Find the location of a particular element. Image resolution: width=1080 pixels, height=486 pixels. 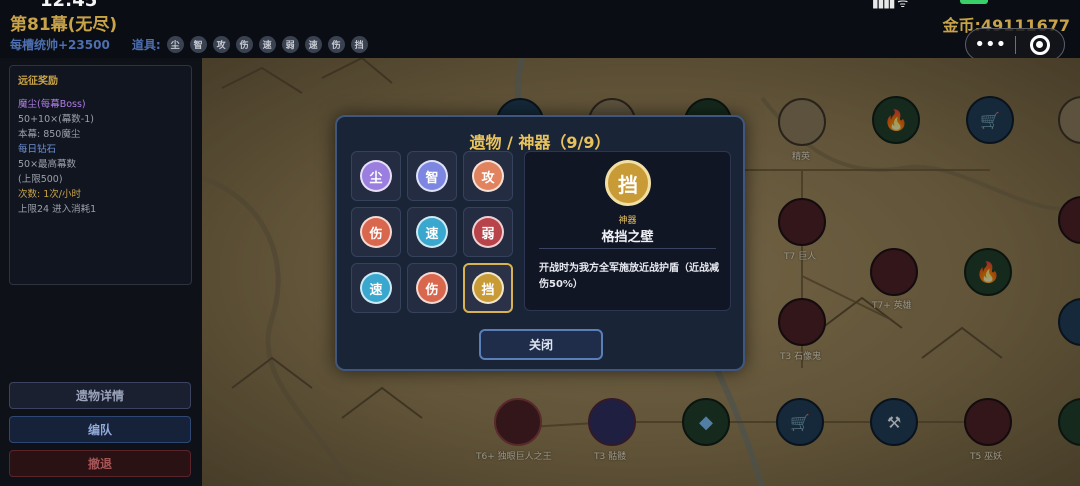

relic-slot: 智 is located at coordinates (432, 176).